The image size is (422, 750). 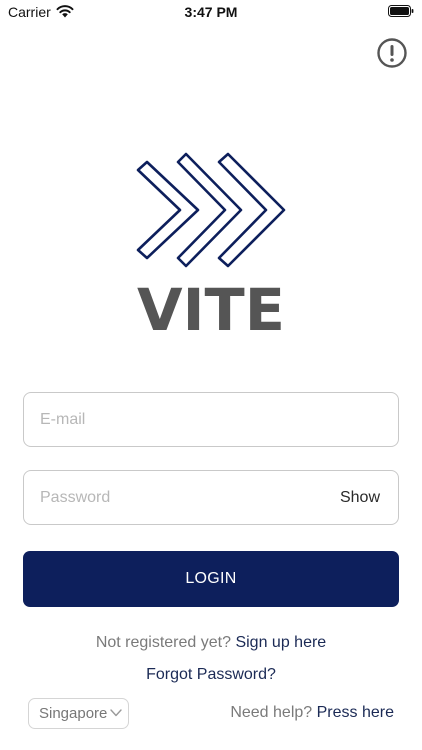 I want to click on forgot-password-link: Forgot Password?, so click(x=211, y=674).